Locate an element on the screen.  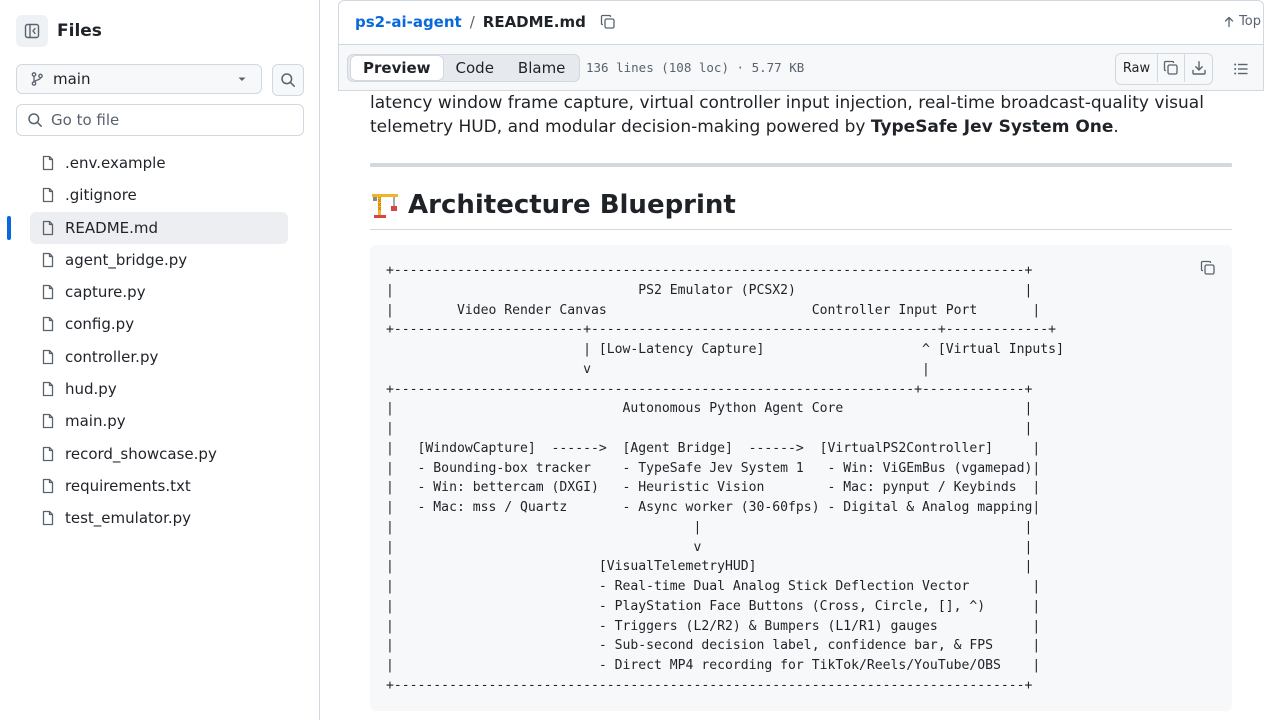
view-mode-tabs: Preview Code Blame is located at coordinates (464, 68).